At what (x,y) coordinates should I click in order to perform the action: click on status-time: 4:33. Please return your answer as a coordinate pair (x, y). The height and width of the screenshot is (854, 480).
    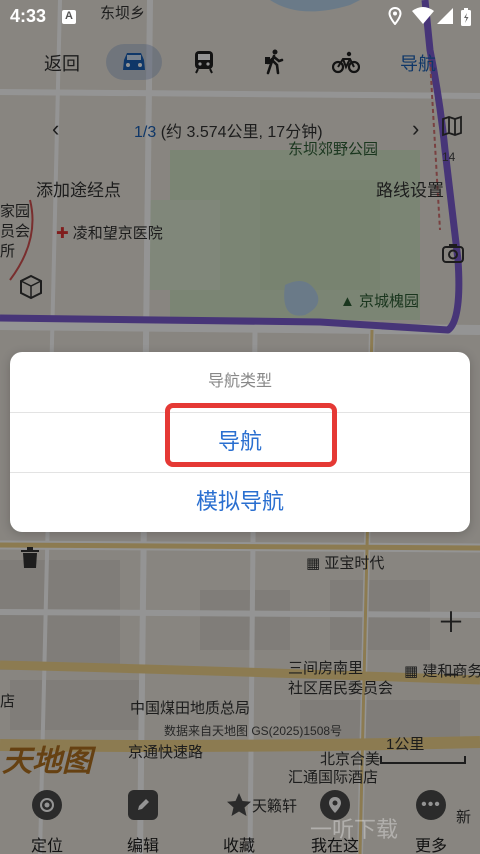
    Looking at the image, I should click on (28, 16).